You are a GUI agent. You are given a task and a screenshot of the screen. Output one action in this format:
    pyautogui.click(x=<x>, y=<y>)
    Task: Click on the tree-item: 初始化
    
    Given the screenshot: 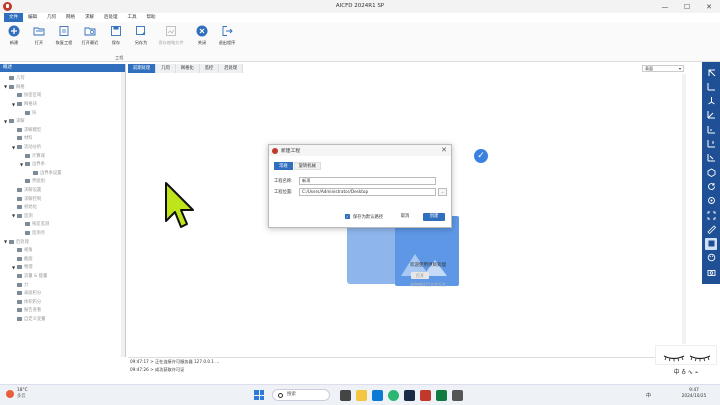 What is the action you would take?
    pyautogui.click(x=62, y=207)
    